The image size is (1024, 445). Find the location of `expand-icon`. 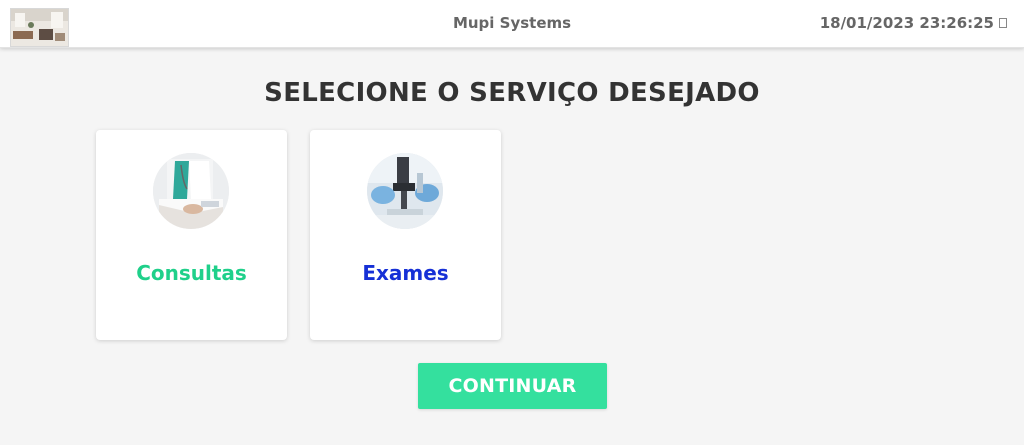

expand-icon is located at coordinates (1003, 23).